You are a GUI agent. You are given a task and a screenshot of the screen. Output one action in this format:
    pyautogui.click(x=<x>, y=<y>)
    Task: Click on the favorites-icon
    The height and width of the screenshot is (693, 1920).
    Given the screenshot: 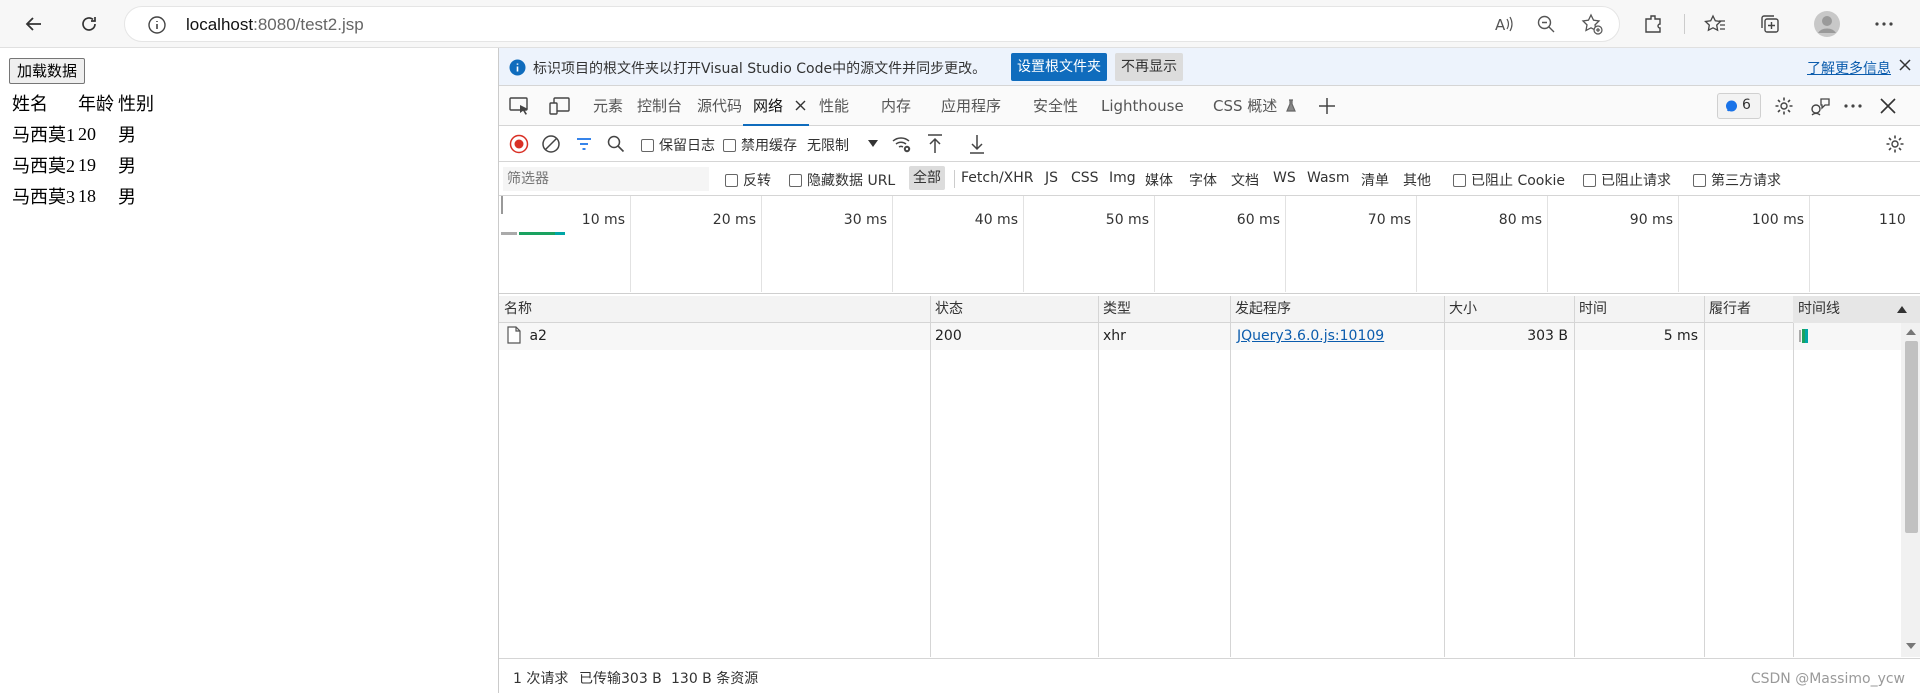 What is the action you would take?
    pyautogui.click(x=1715, y=24)
    